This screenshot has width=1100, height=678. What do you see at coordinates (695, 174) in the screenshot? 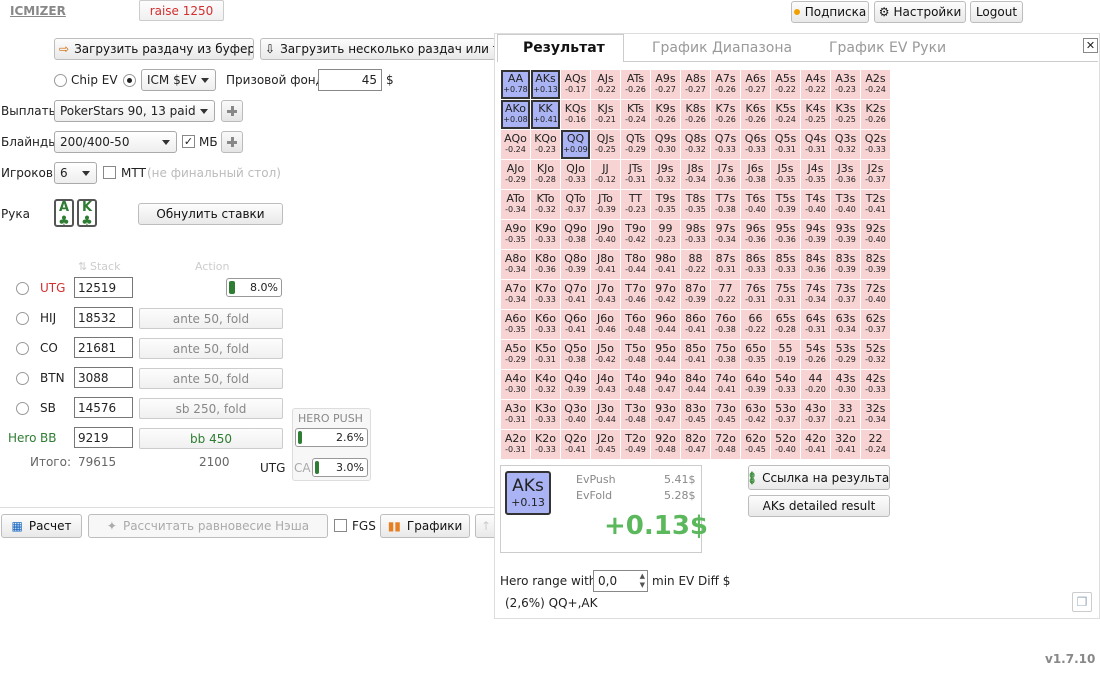
I see `matrix-cell: J8s -0.34` at bounding box center [695, 174].